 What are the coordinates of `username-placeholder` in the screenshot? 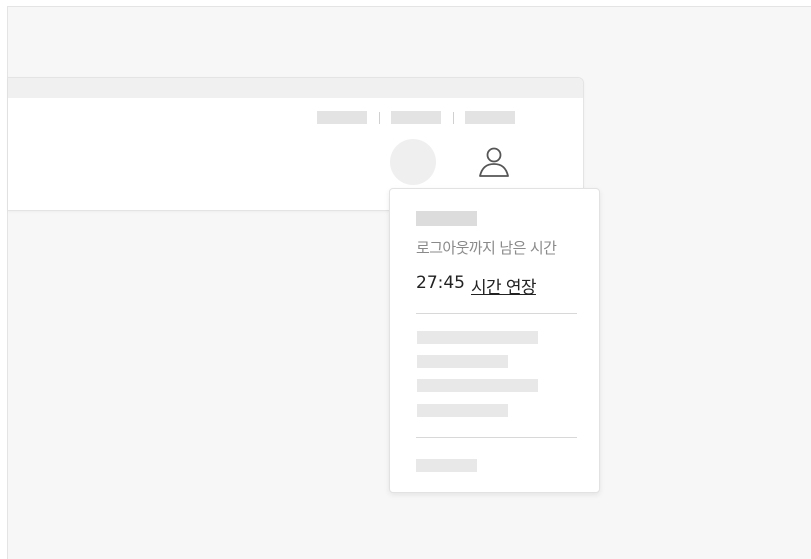 It's located at (446, 218).